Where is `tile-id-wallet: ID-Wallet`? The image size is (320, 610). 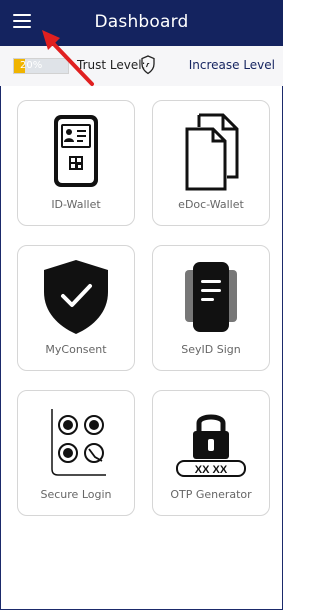 tile-id-wallet: ID-Wallet is located at coordinates (76, 163).